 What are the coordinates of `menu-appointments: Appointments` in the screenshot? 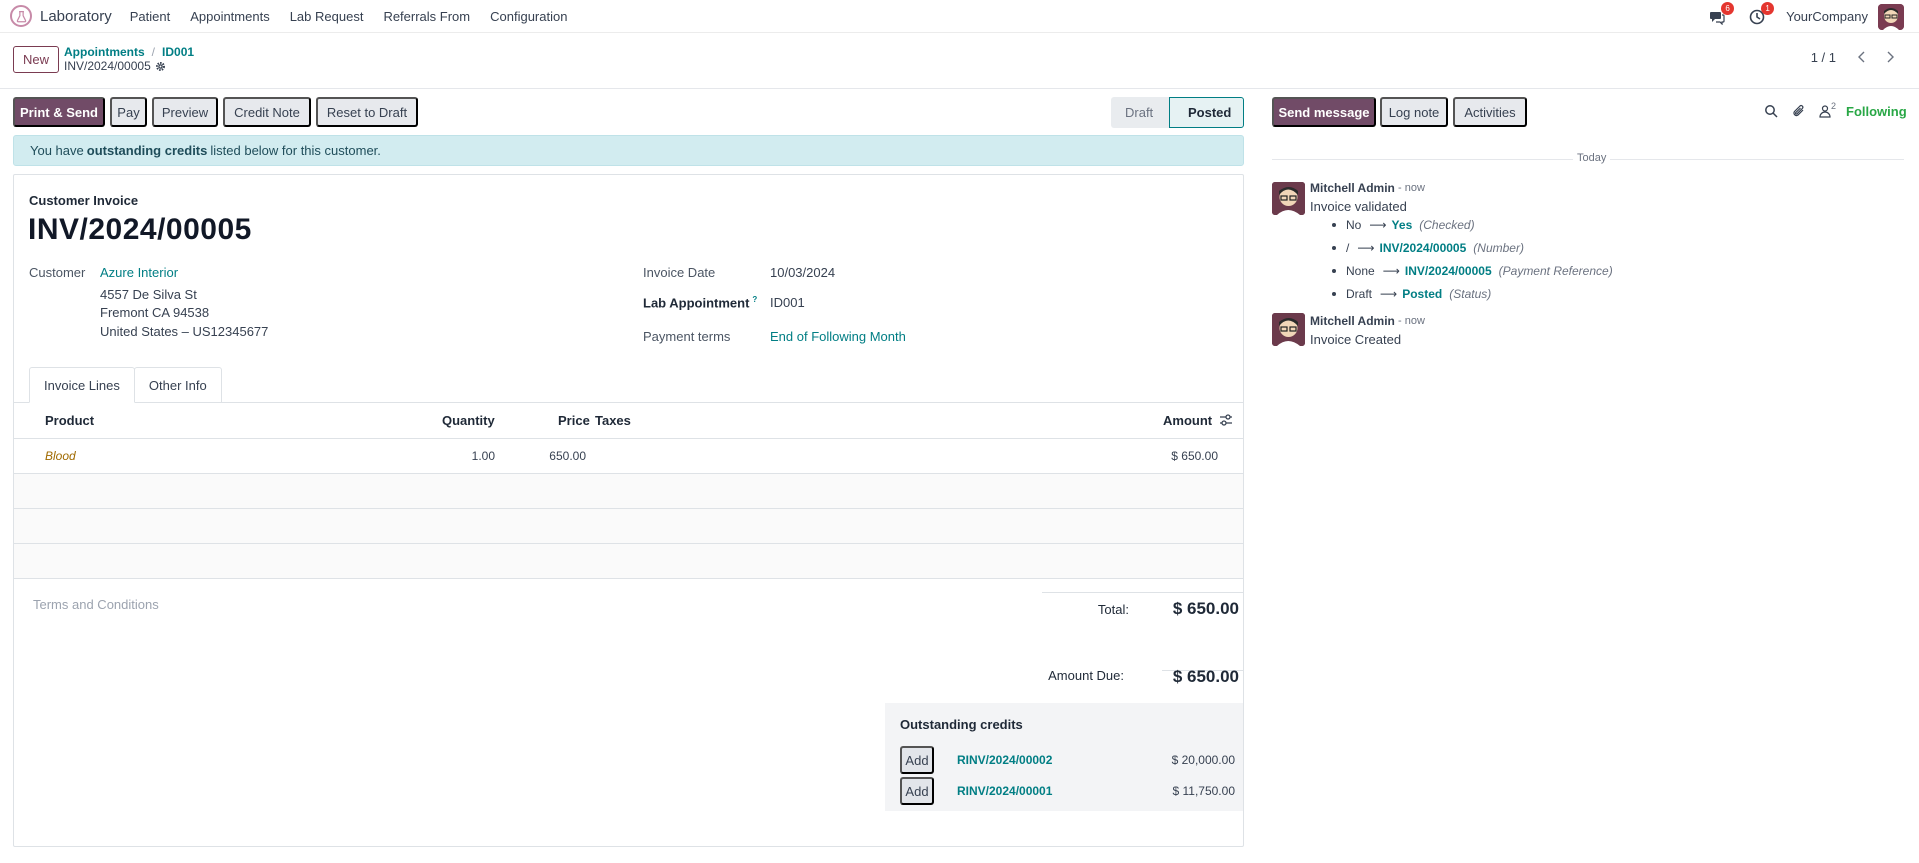 It's located at (230, 16).